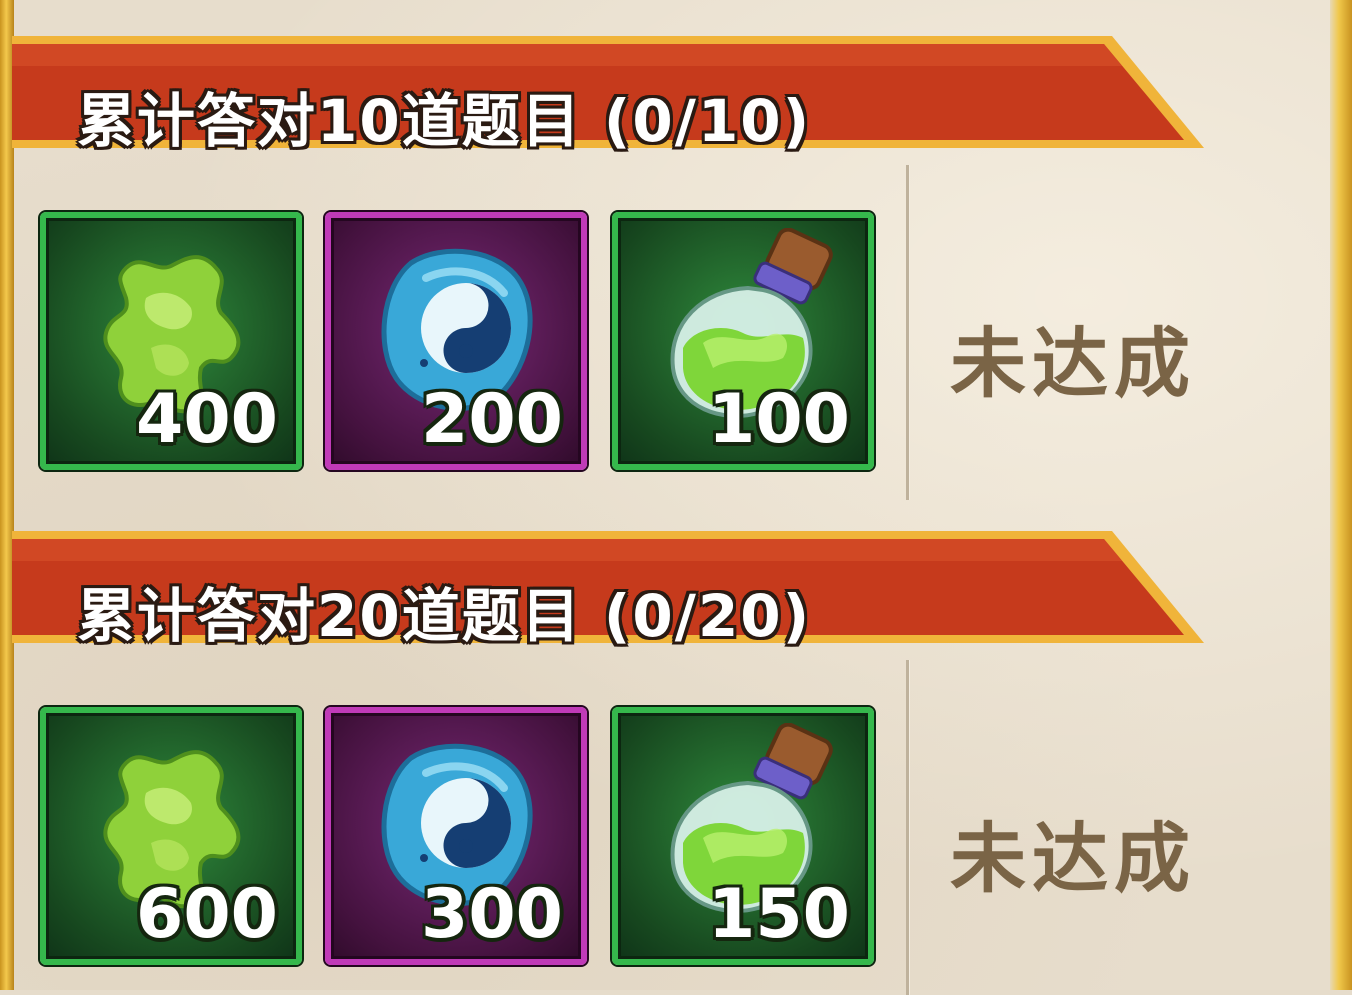  Describe the element at coordinates (171, 836) in the screenshot. I see `reward-slot: 600` at that location.